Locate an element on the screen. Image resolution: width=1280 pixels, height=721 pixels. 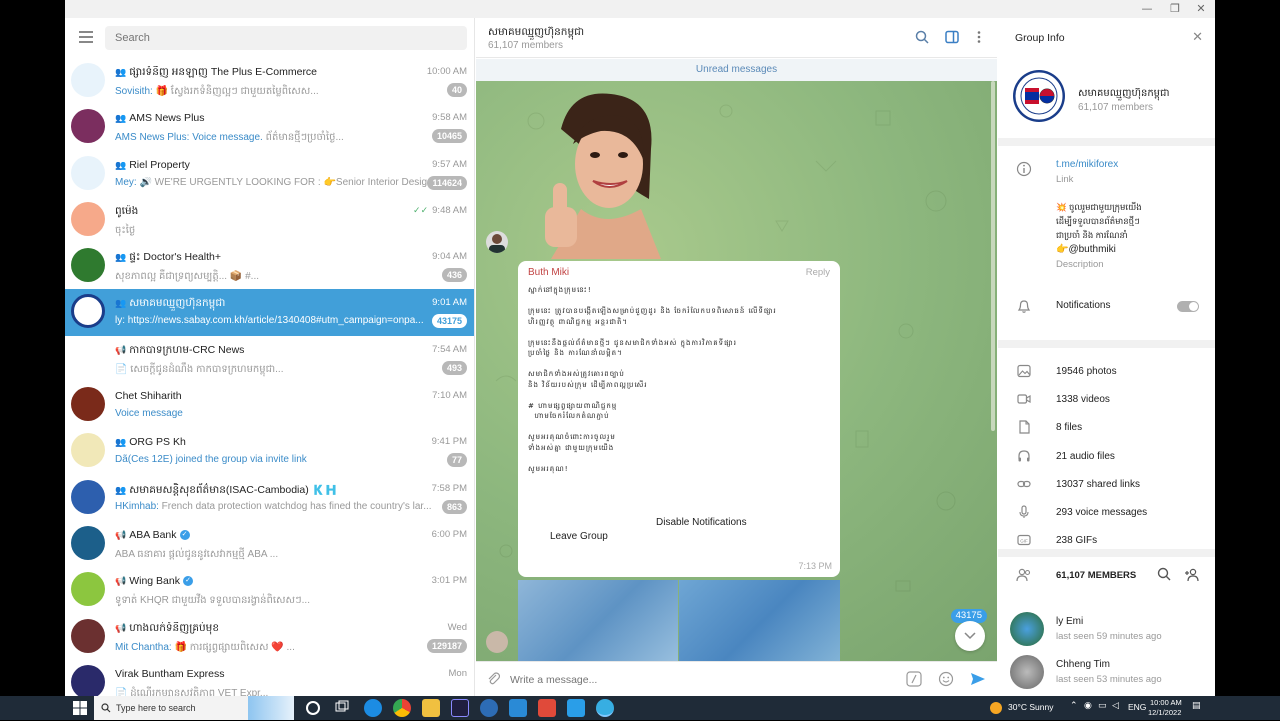
shared-media-gif: GIF 238 GIFs is located at coordinates (1106, 541).